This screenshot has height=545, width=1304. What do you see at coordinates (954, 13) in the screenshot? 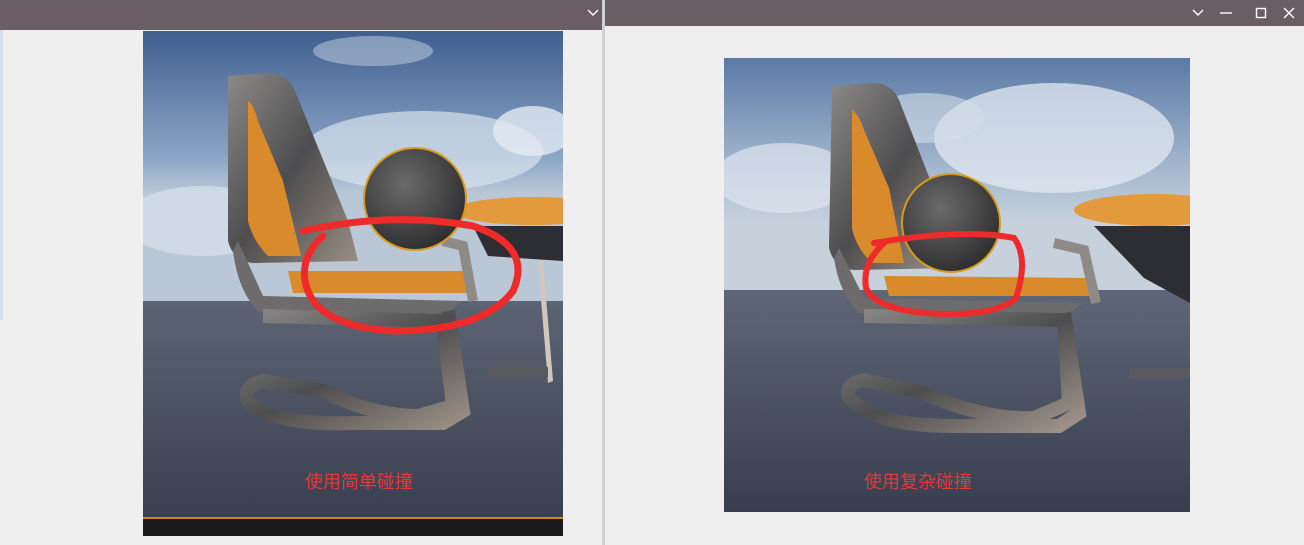
I see `right-titlebar` at bounding box center [954, 13].